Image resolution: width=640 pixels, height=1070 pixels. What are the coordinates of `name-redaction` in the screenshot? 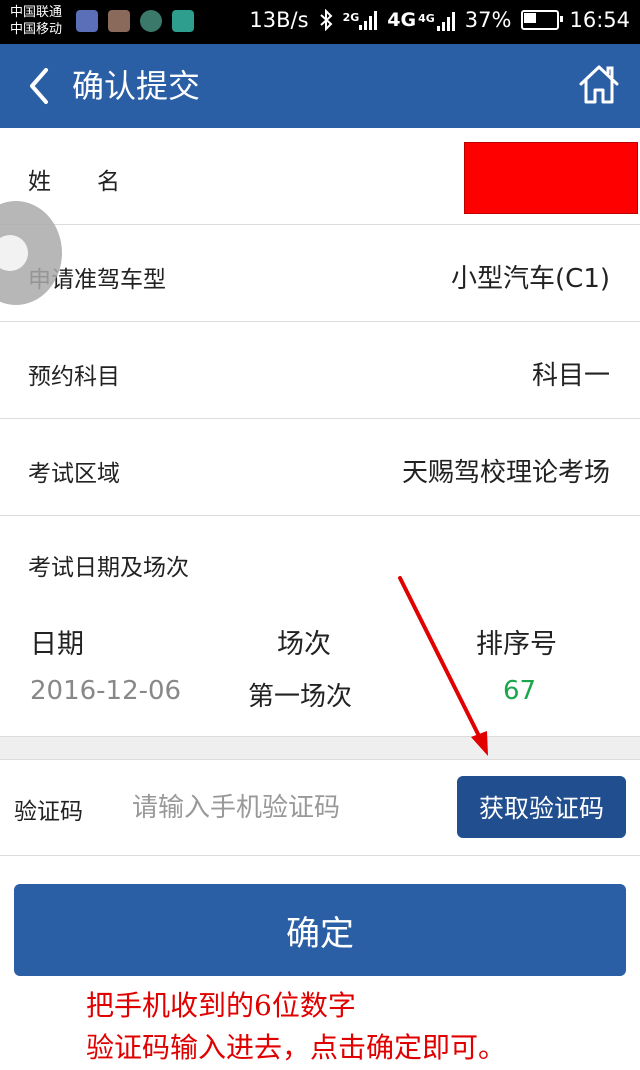 It's located at (551, 178).